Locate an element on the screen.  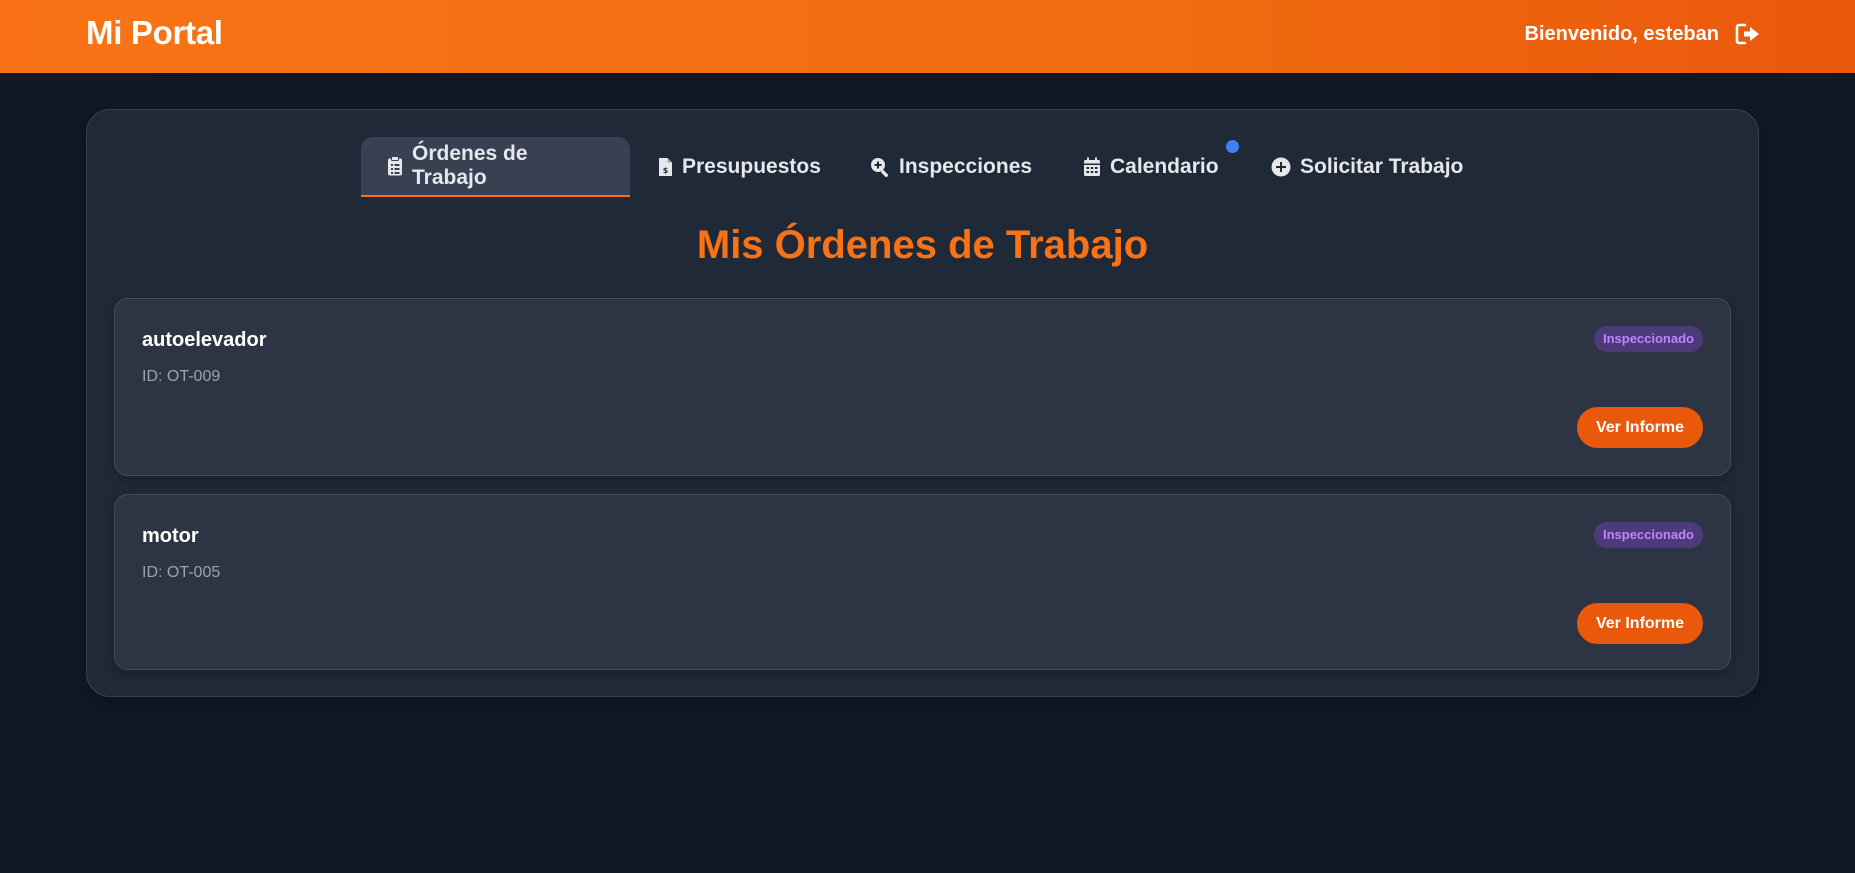
tab-presupuestos: $ Presupuestos is located at coordinates (739, 167).